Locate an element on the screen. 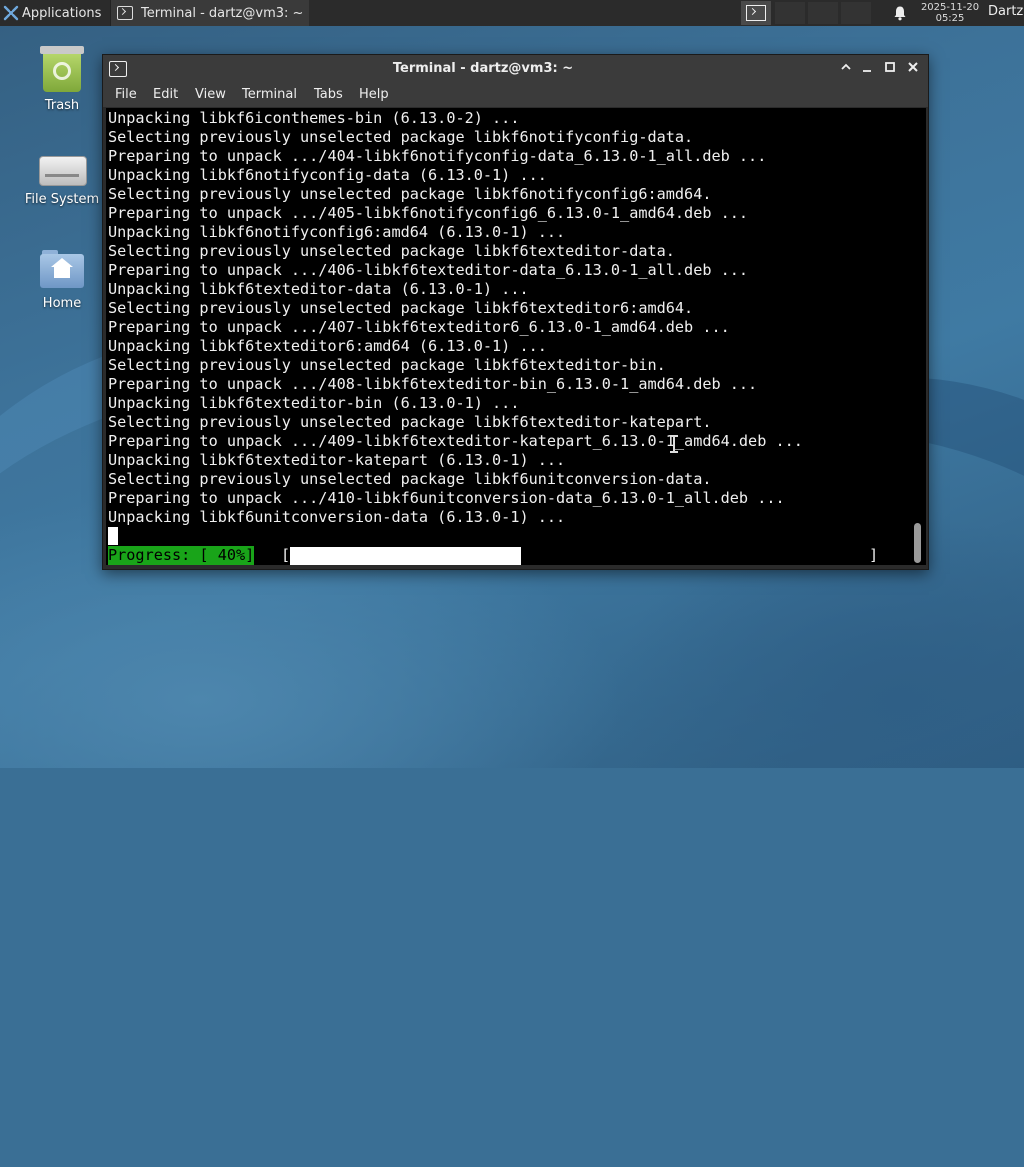 The image size is (1024, 1167). taskbar-terminal-button: Terminal - dartz@vm3: ~ is located at coordinates (209, 13).